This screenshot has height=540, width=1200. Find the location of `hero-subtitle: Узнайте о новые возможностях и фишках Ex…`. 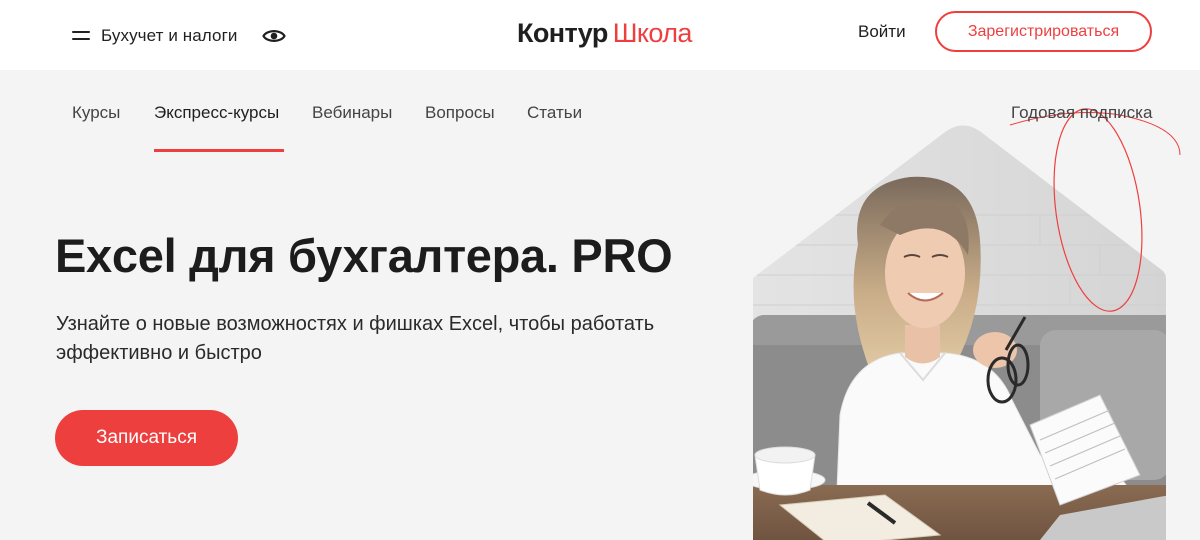

hero-subtitle: Узнайте о новые возможностях и фишках Ex… is located at coordinates (376, 339).